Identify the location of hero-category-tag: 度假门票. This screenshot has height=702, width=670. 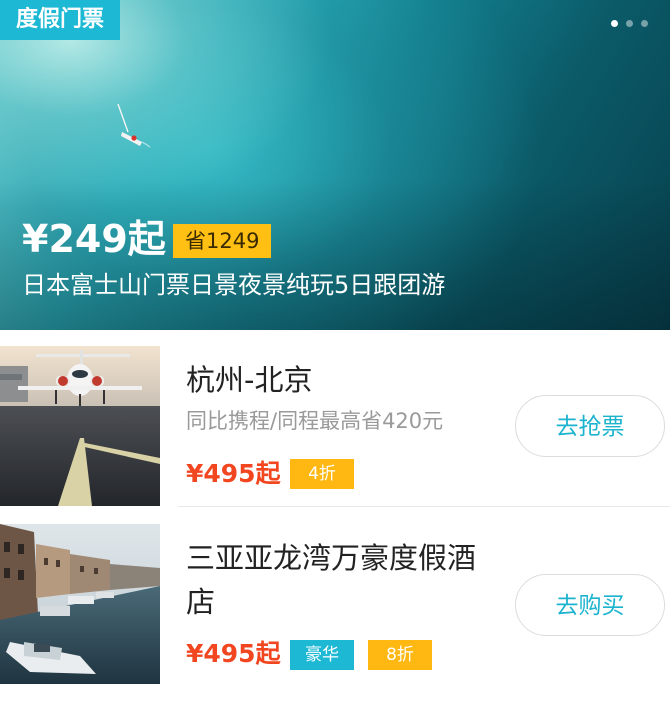
(60, 20).